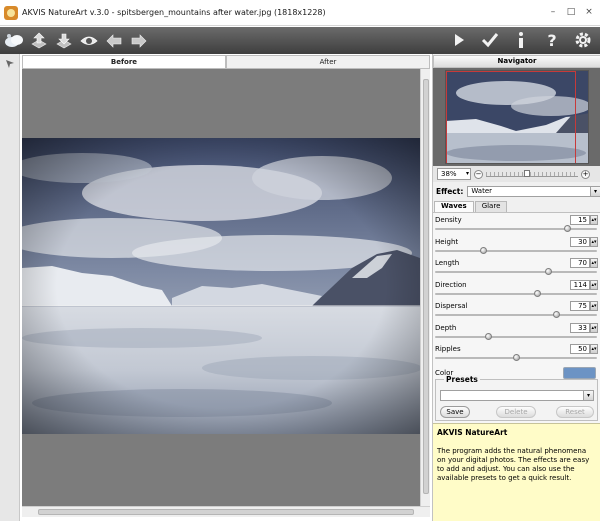  What do you see at coordinates (516, 268) in the screenshot?
I see `param-length: Length 70 ▴▾` at bounding box center [516, 268].